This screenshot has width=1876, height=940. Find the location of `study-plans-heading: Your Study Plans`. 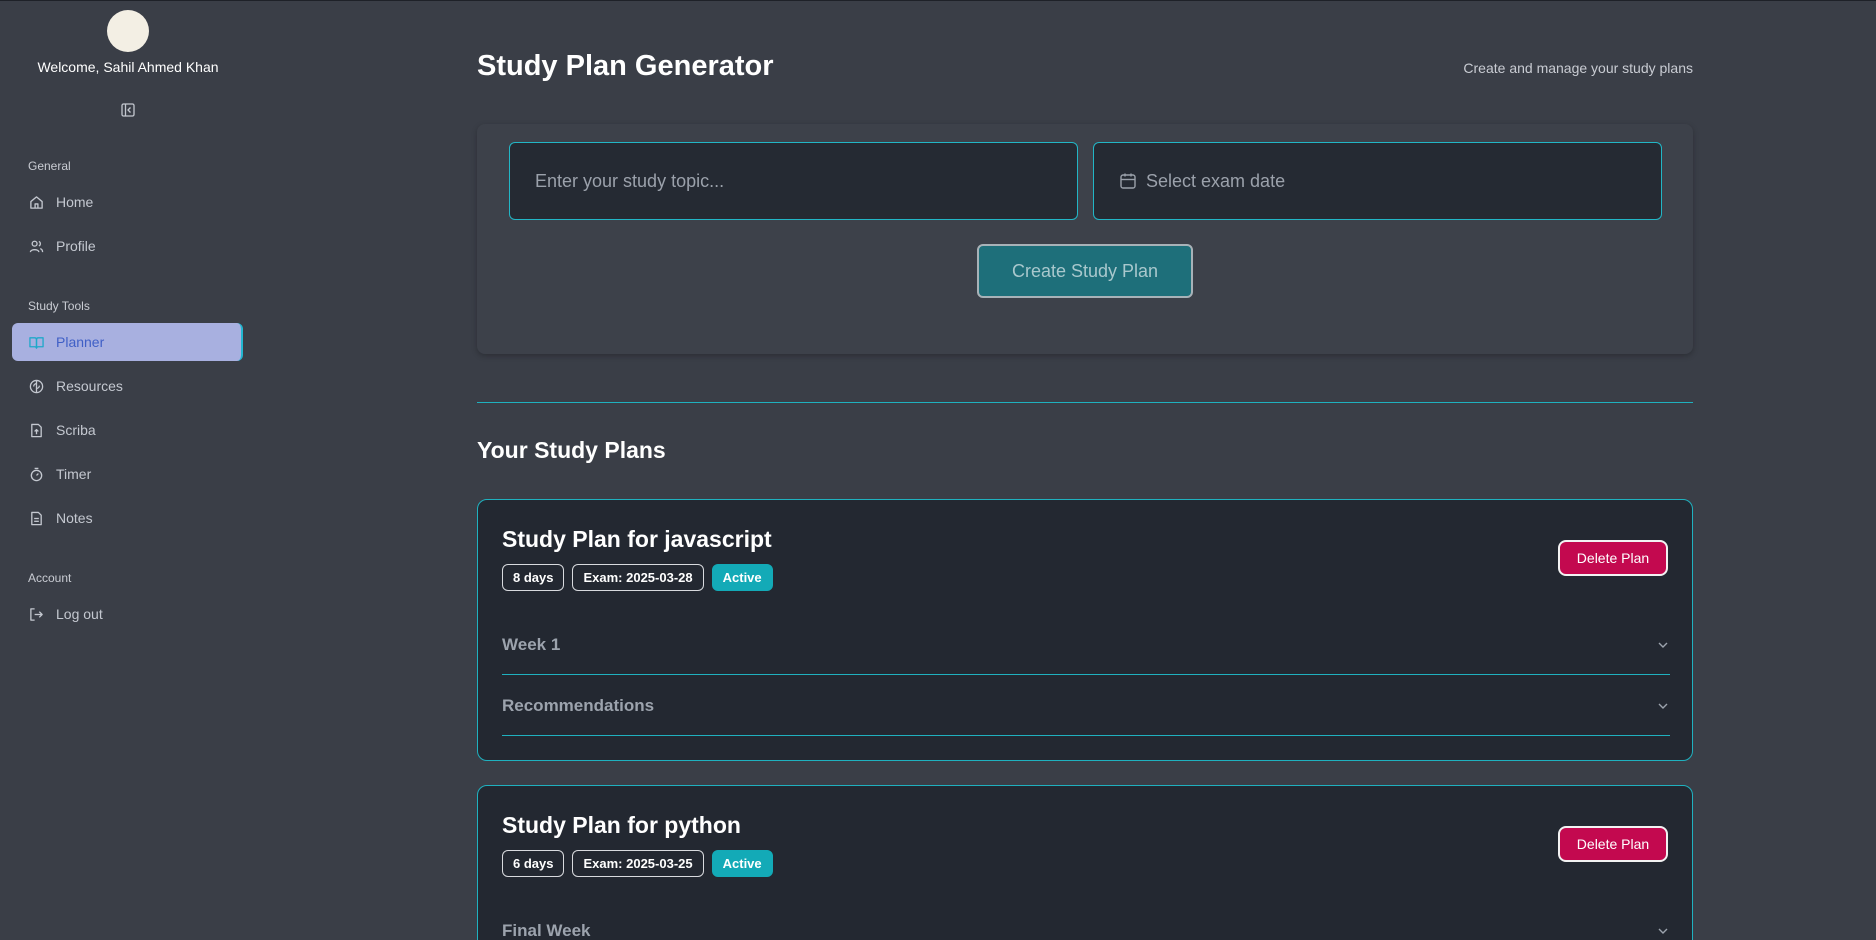

study-plans-heading: Your Study Plans is located at coordinates (571, 450).